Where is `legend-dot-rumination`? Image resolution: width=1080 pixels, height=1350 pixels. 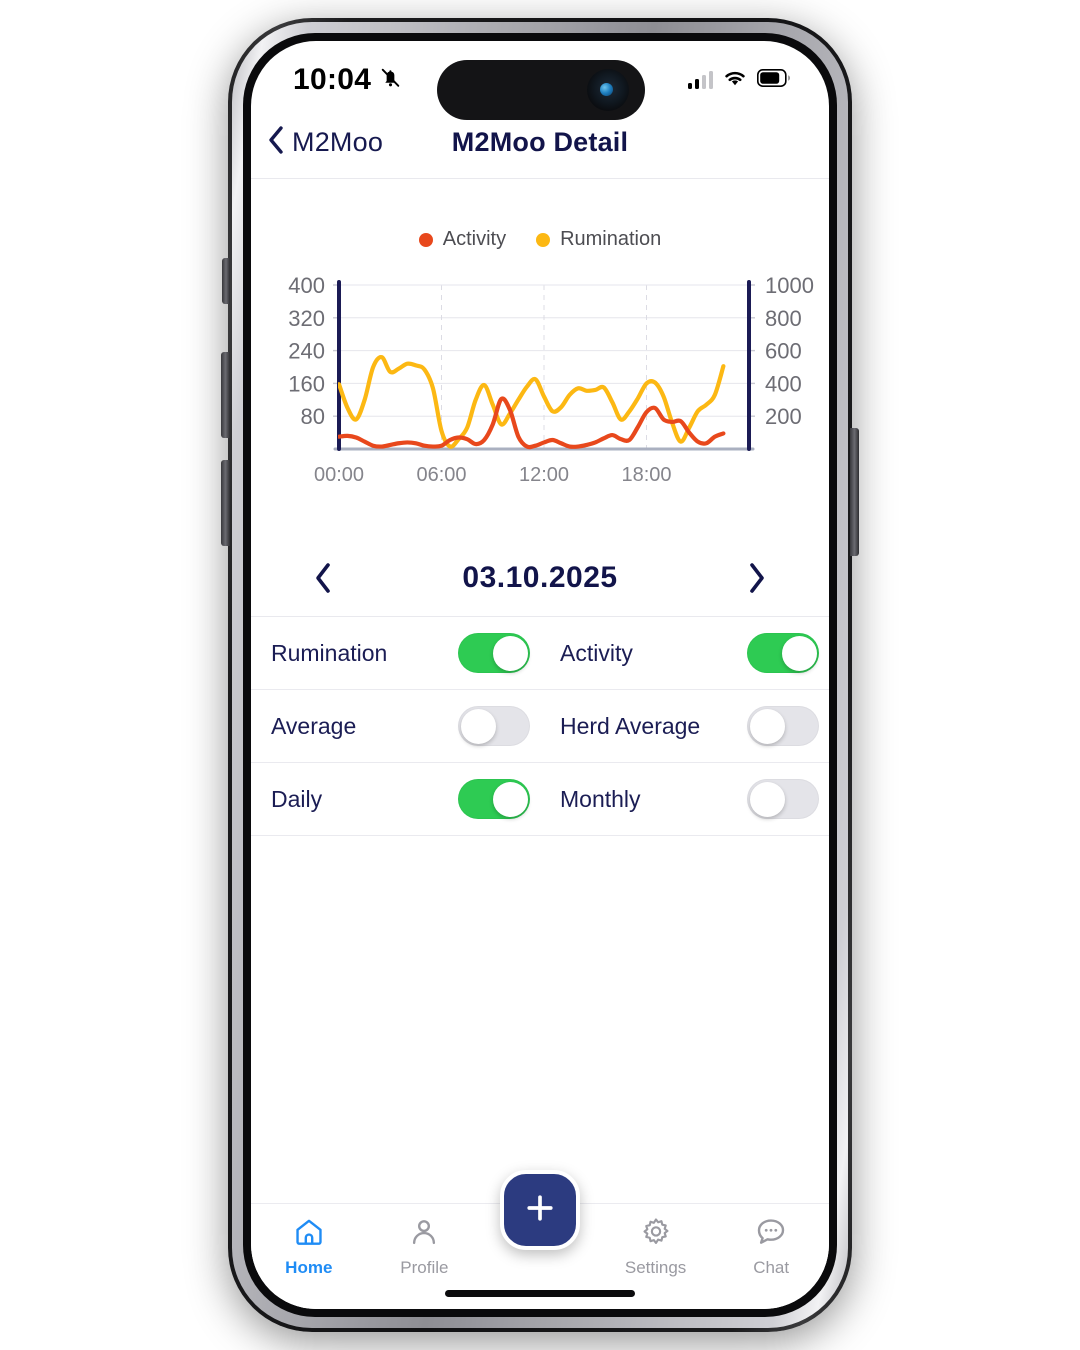 legend-dot-rumination is located at coordinates (543, 239).